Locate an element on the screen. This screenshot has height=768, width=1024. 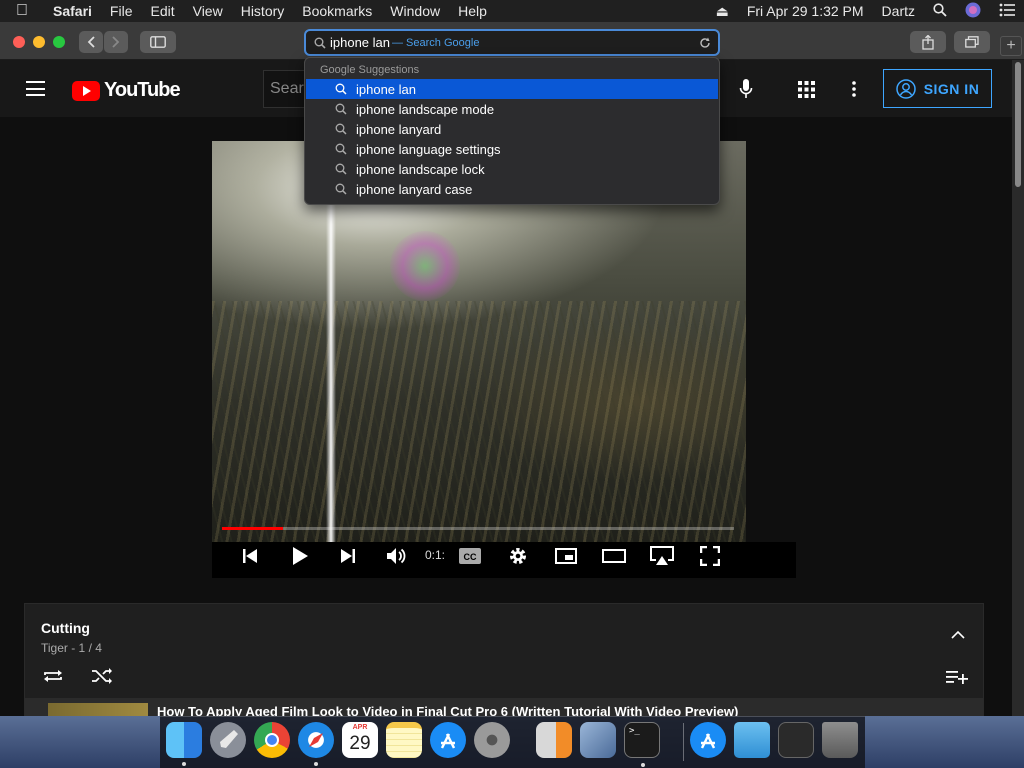
terminal-icon: >_ is located at coordinates (642, 744).